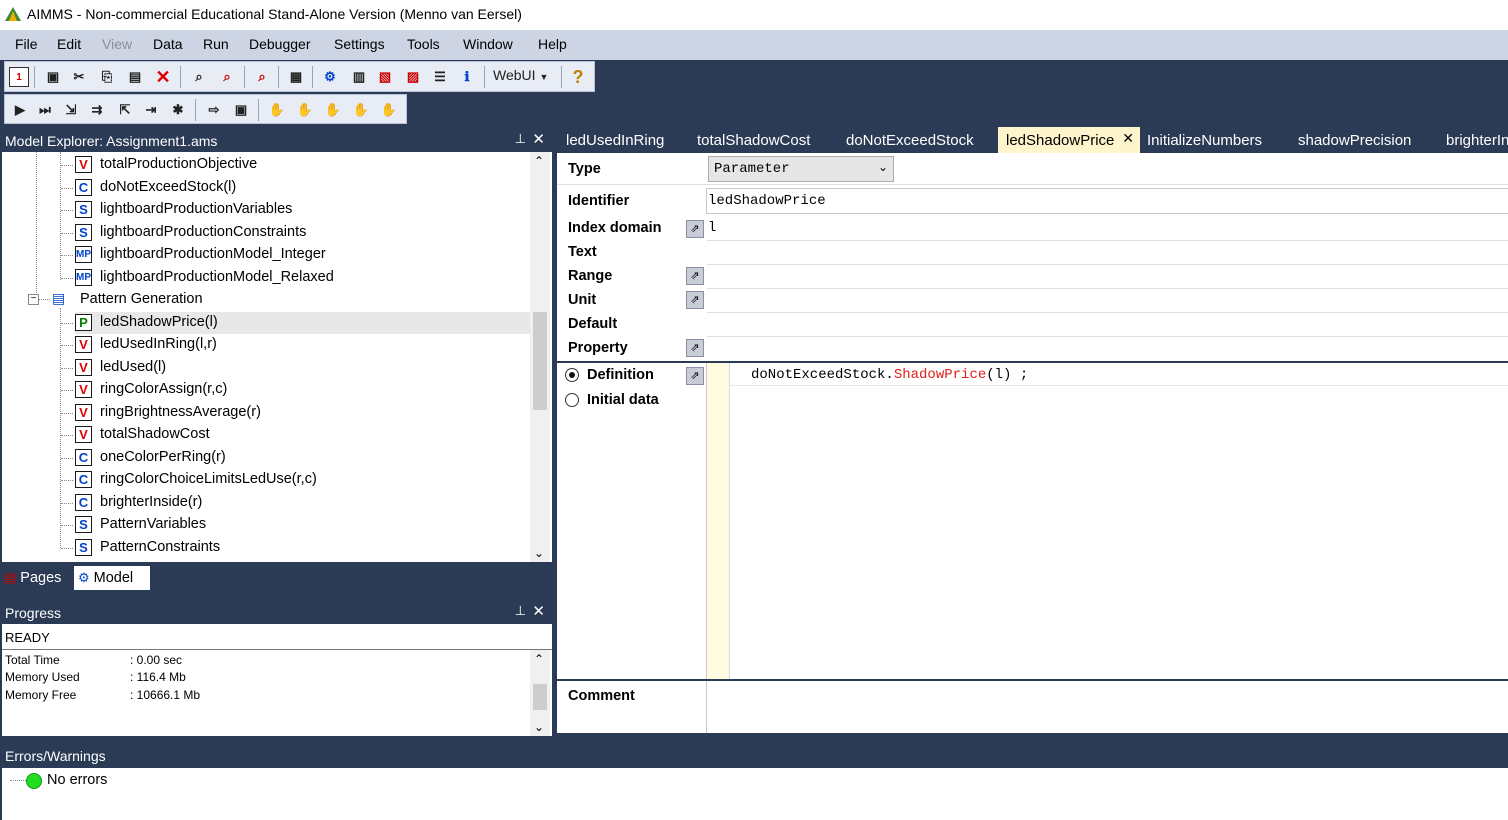 The width and height of the screenshot is (1508, 820). What do you see at coordinates (910, 140) in the screenshot?
I see `tab-donotexceedstock: doNotExceedStock` at bounding box center [910, 140].